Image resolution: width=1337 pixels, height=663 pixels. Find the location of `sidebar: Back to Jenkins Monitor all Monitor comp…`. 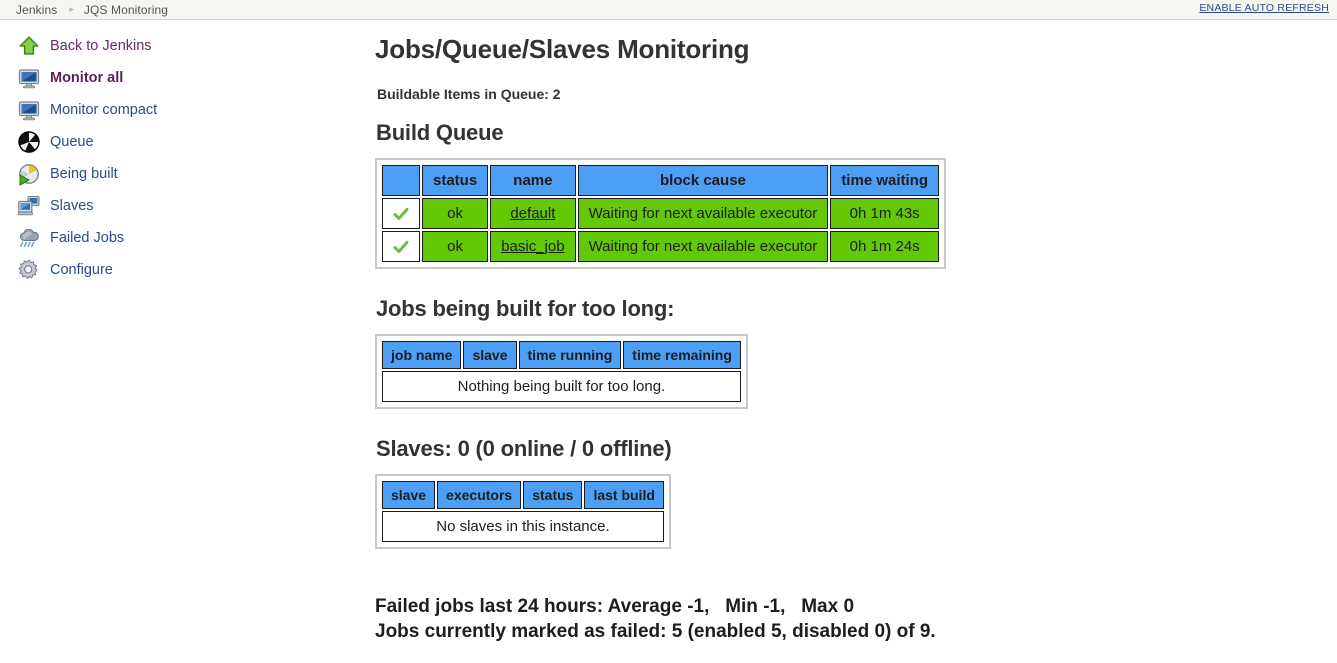

sidebar: Back to Jenkins Monitor all Monitor comp… is located at coordinates (187, 153).